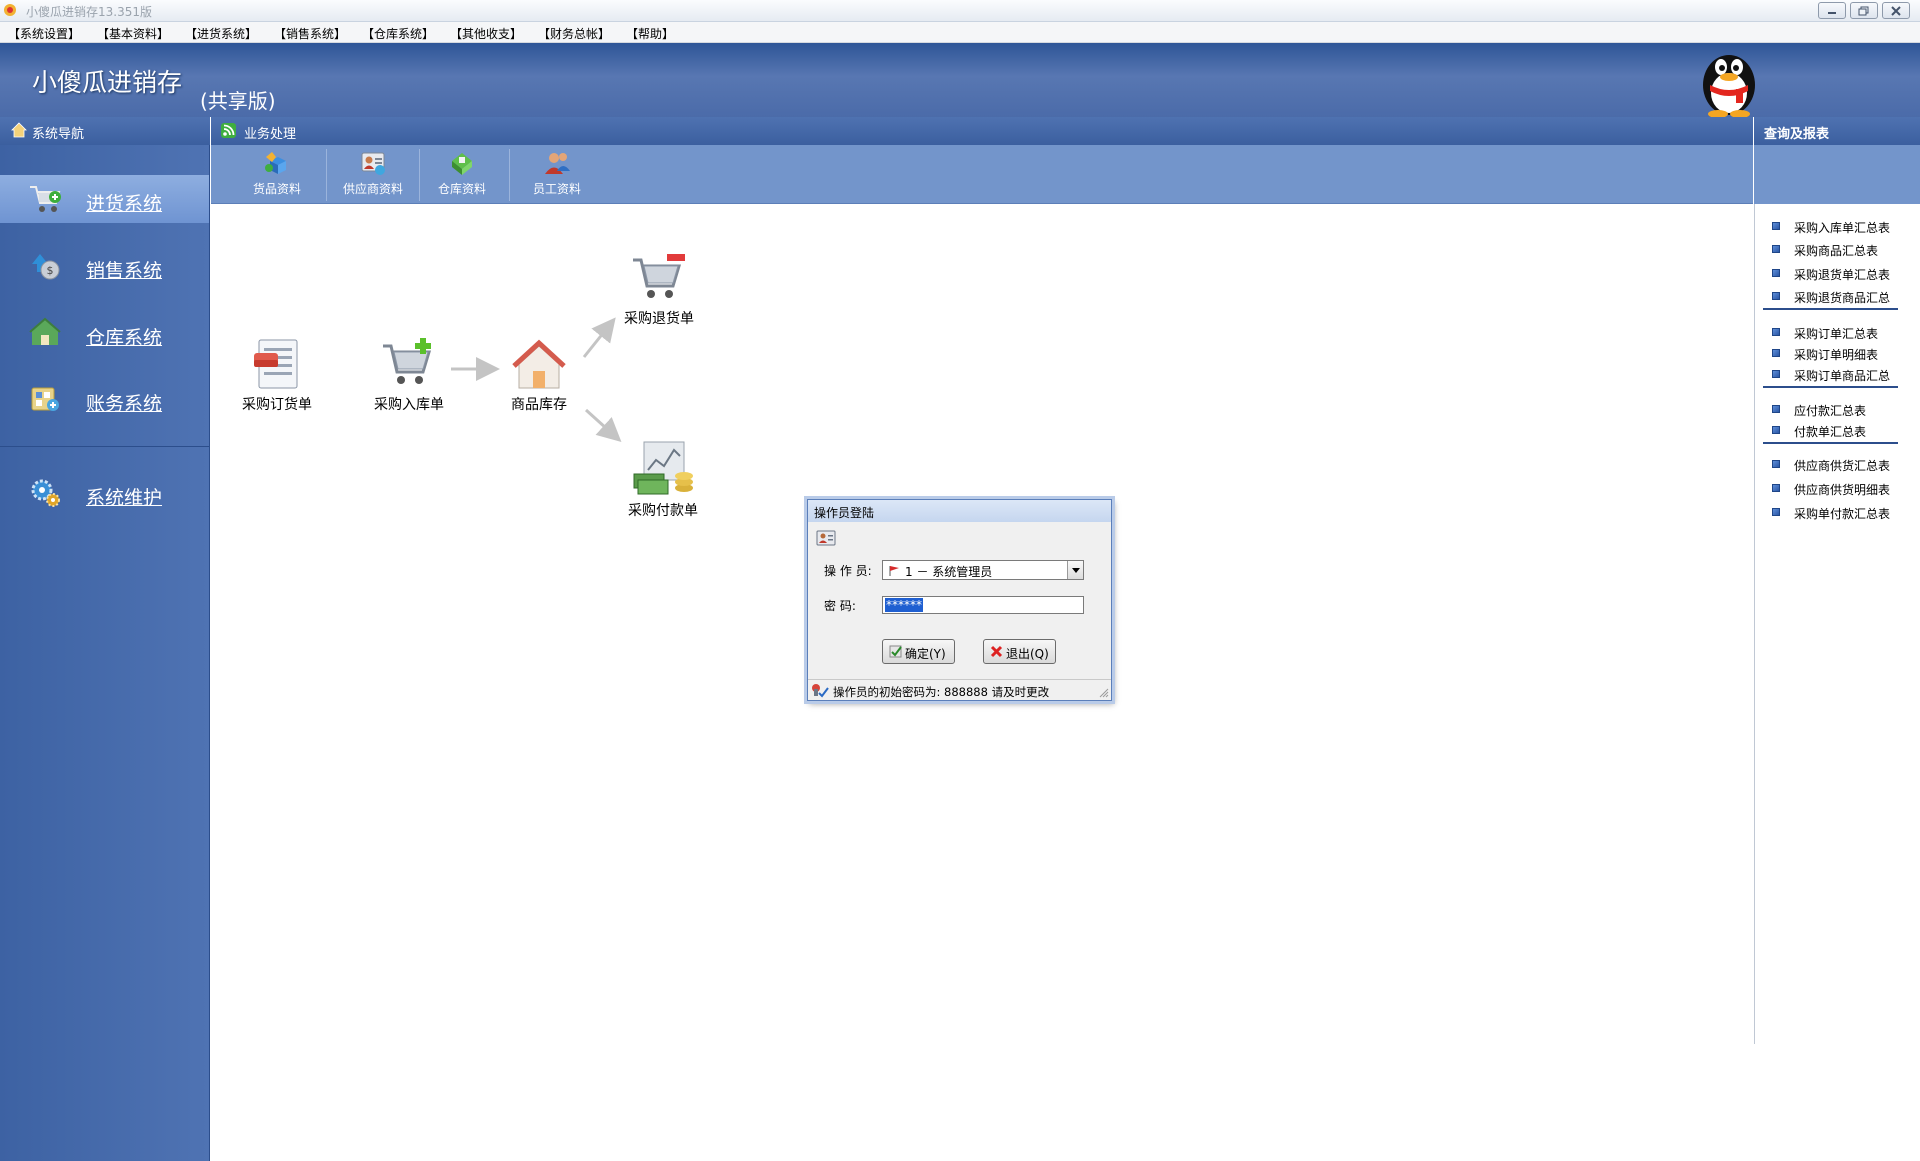  I want to click on flow-label: 采购入库单, so click(409, 405).